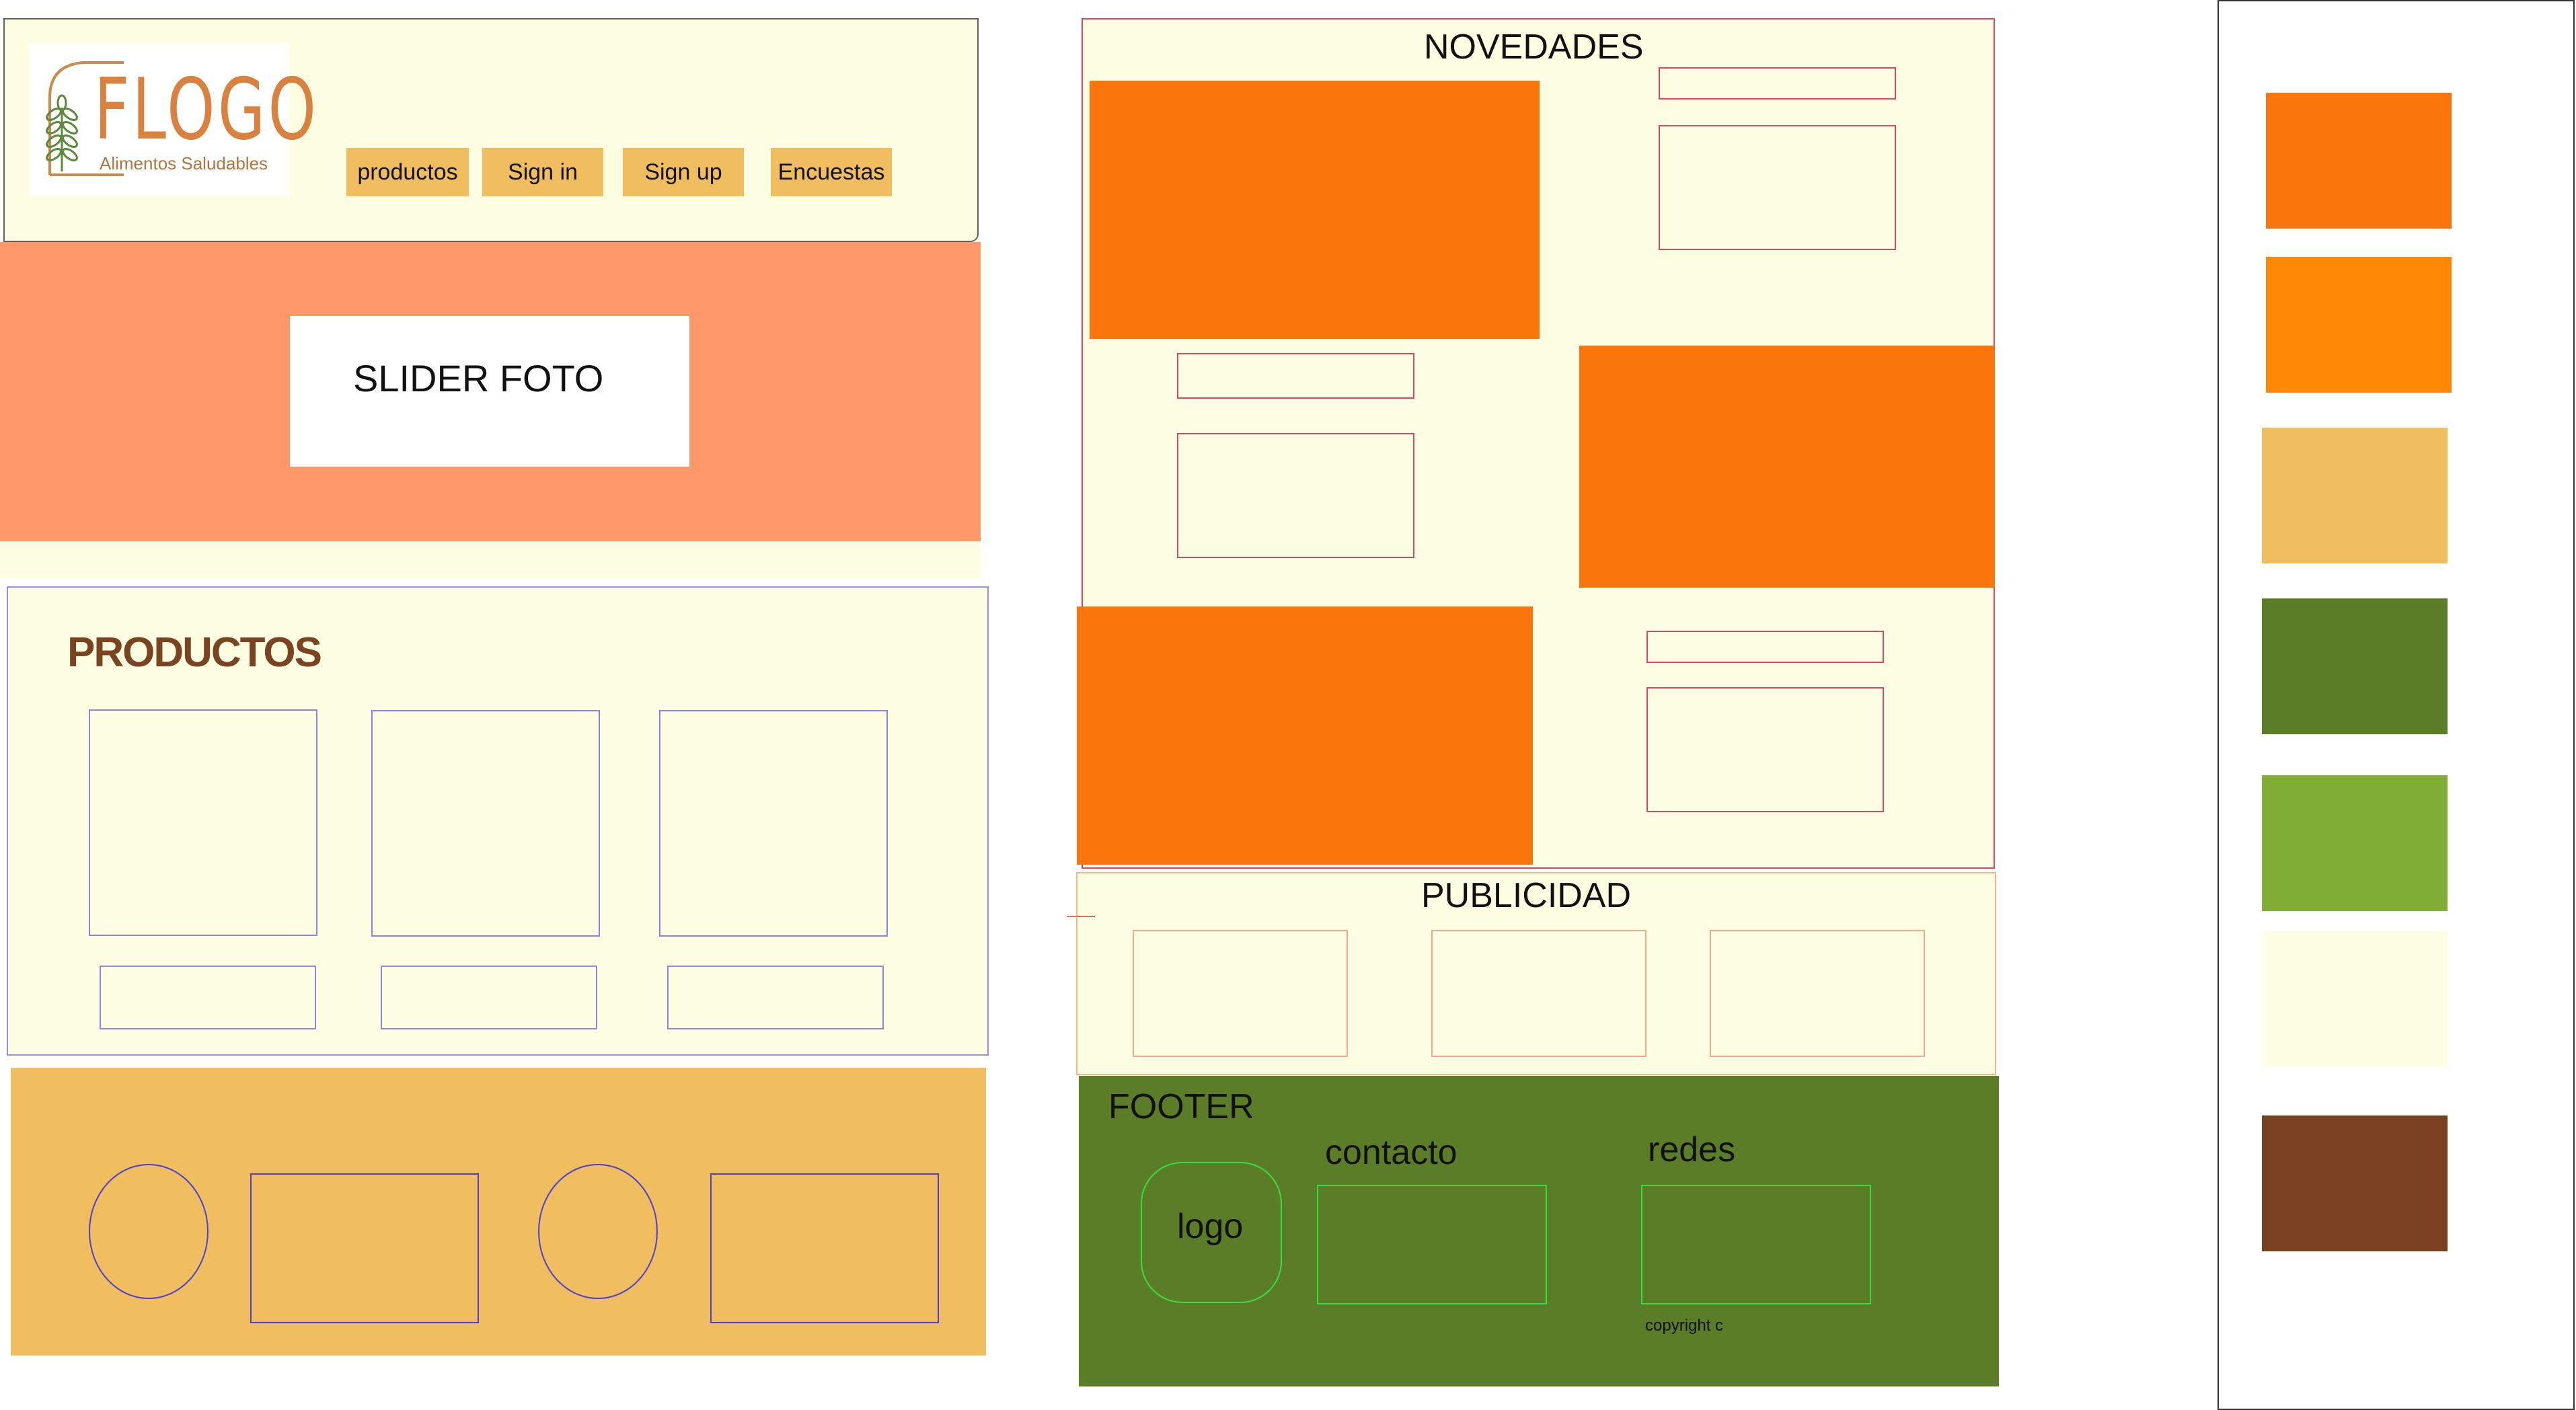 The height and width of the screenshot is (1410, 2576). What do you see at coordinates (206, 110) in the screenshot?
I see `logo-text: FLOGO` at bounding box center [206, 110].